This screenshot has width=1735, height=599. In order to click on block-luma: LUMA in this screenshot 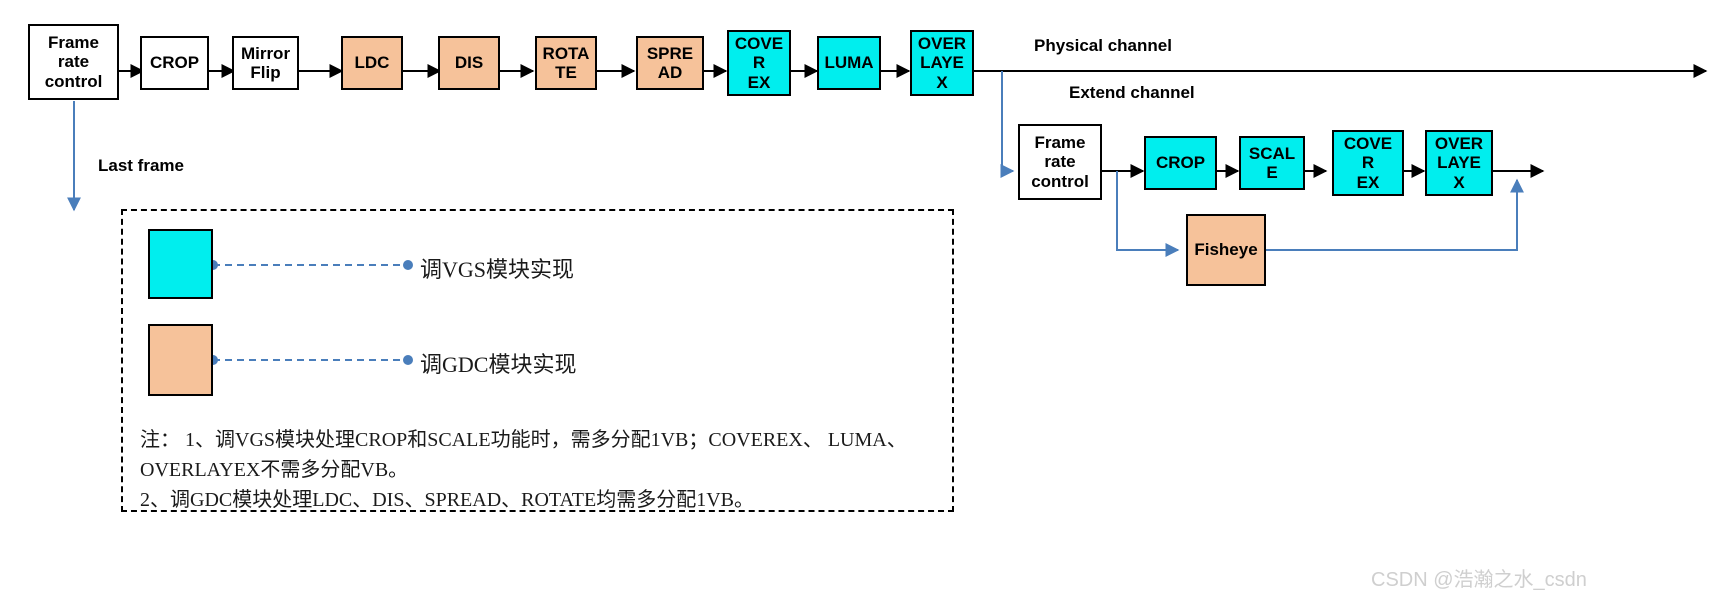, I will do `click(849, 63)`.